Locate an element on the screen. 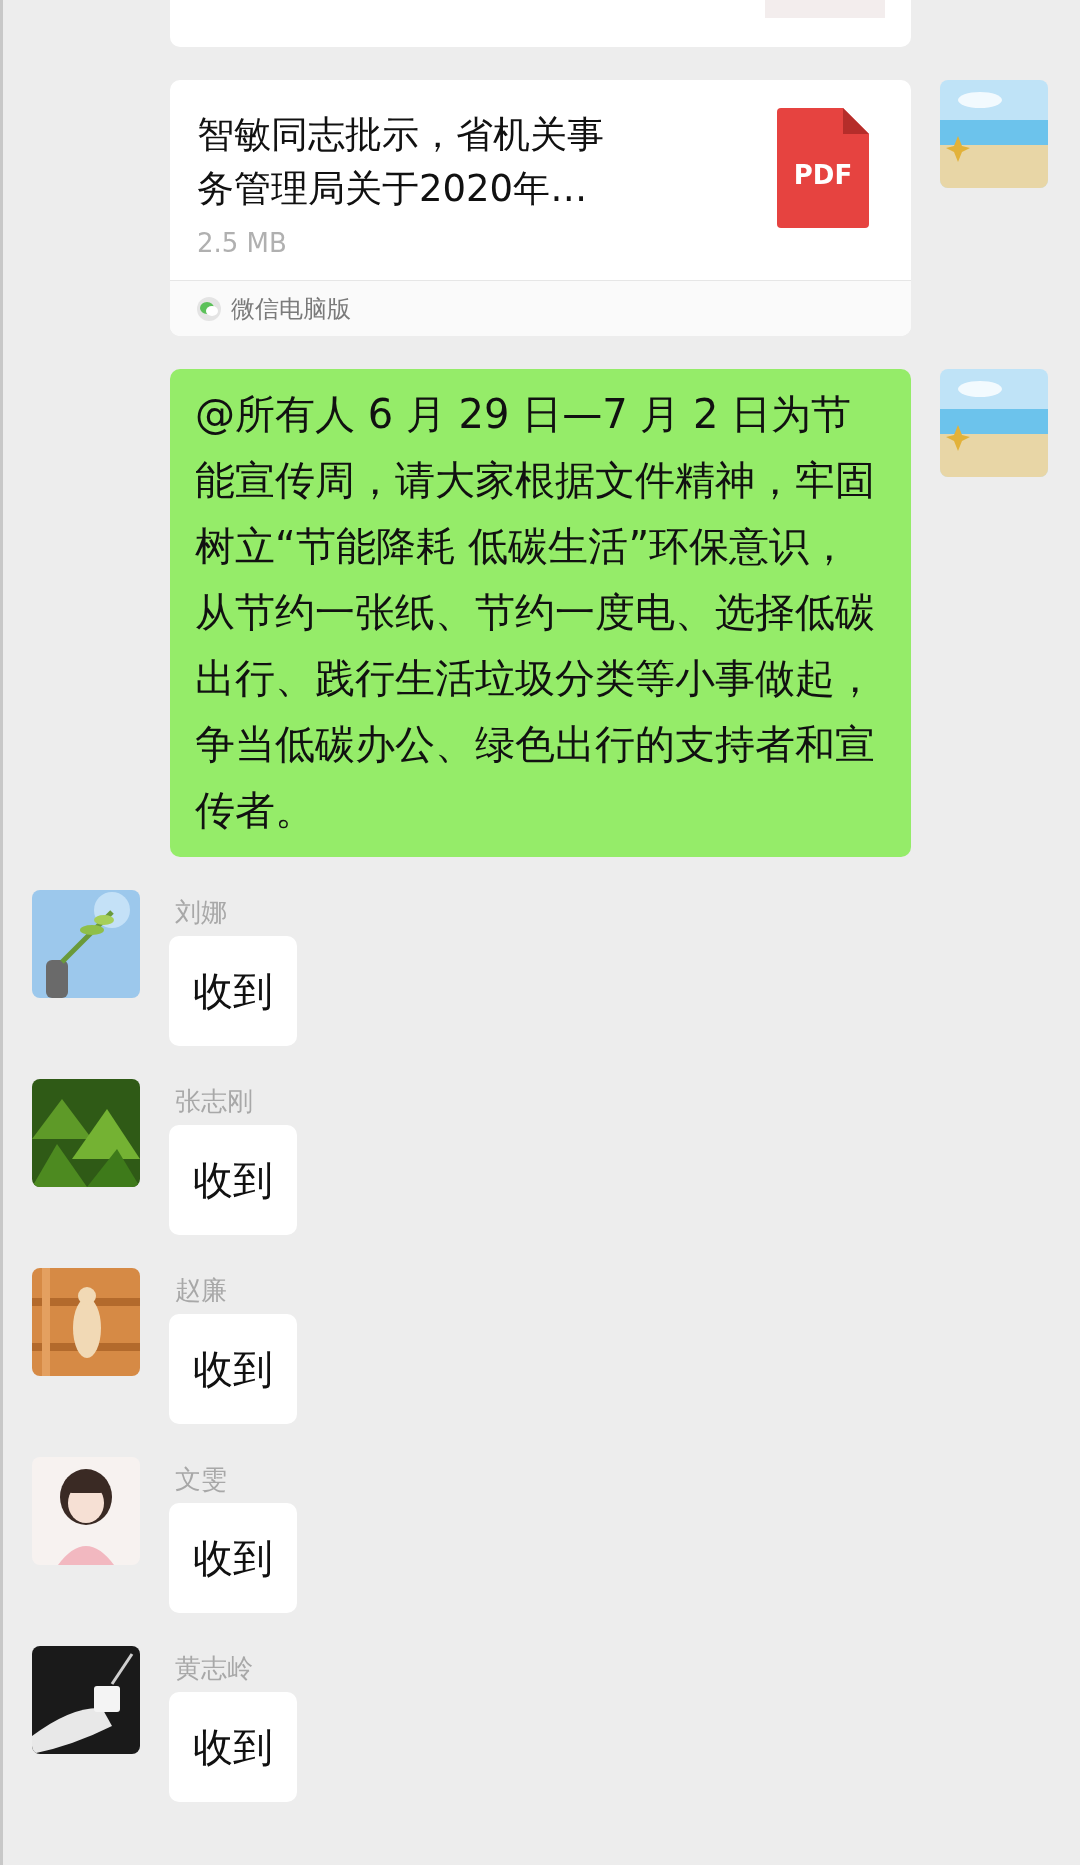 Image resolution: width=1080 pixels, height=1865 pixels. file-size: 2.5 MB is located at coordinates (242, 243).